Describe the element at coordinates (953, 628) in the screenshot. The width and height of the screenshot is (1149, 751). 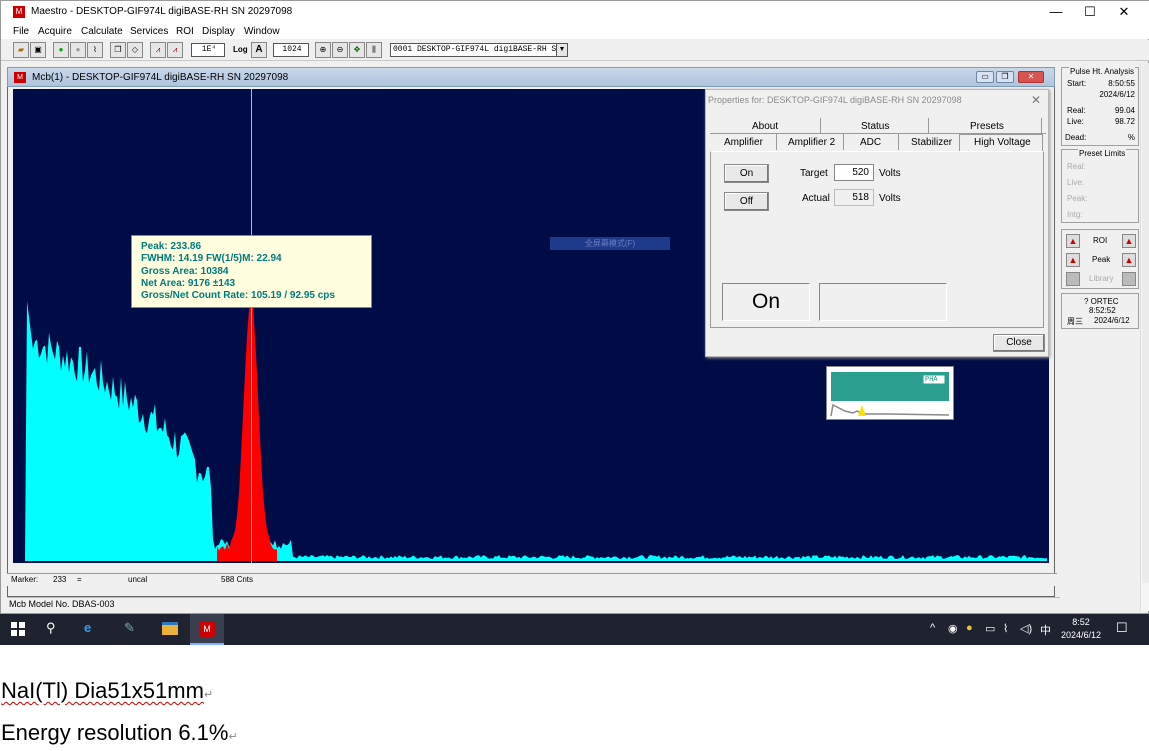
I see `tray-record-icon: ◉` at that location.